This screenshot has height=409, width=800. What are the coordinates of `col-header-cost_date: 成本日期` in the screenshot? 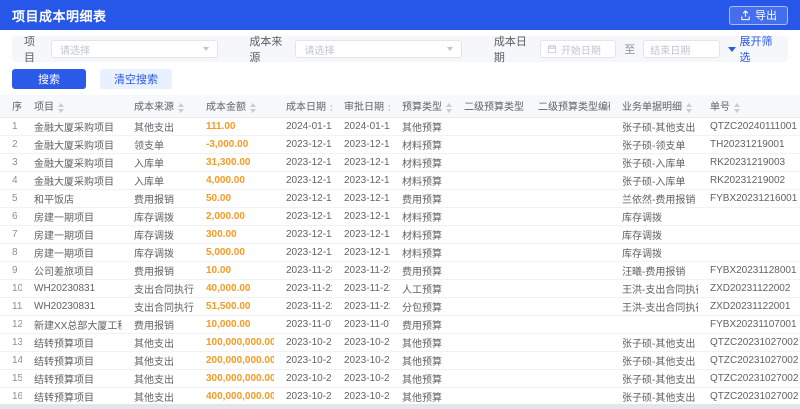 It's located at (303, 106).